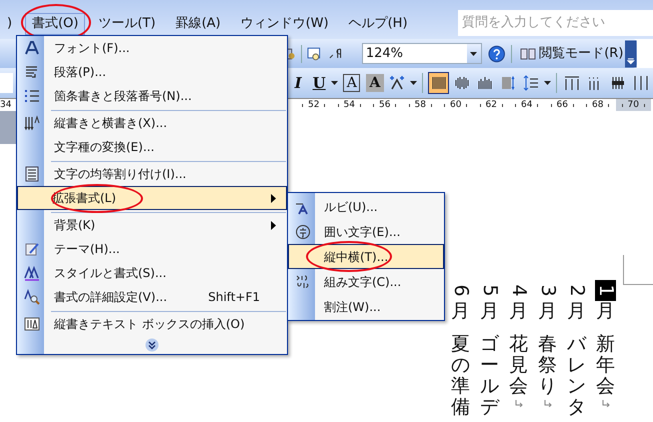 The image size is (653, 422). Describe the element at coordinates (32, 96) in the screenshot. I see `bullet-list-icon` at that location.